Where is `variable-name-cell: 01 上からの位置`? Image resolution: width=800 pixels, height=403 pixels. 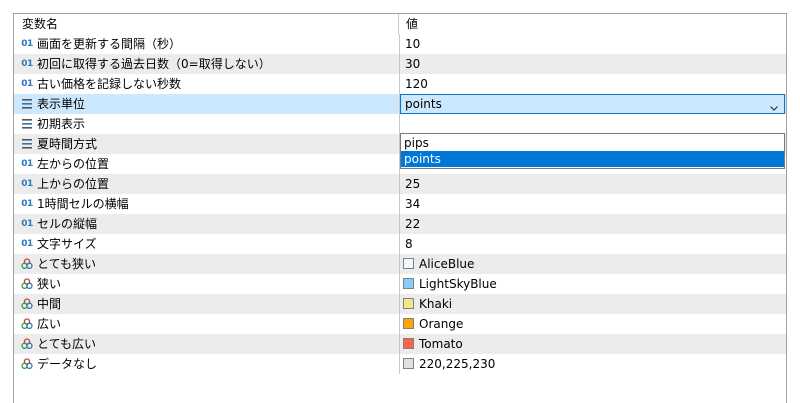 variable-name-cell: 01 上からの位置 is located at coordinates (207, 184).